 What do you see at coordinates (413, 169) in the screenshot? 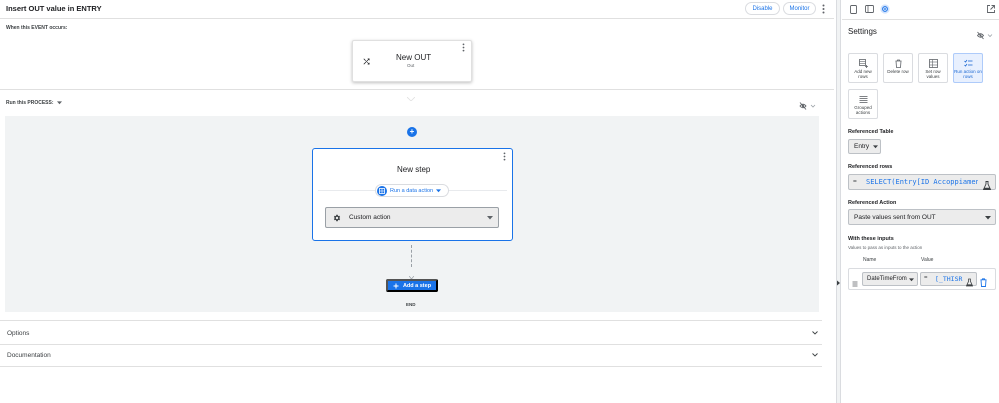
I see `step-title: New step` at bounding box center [413, 169].